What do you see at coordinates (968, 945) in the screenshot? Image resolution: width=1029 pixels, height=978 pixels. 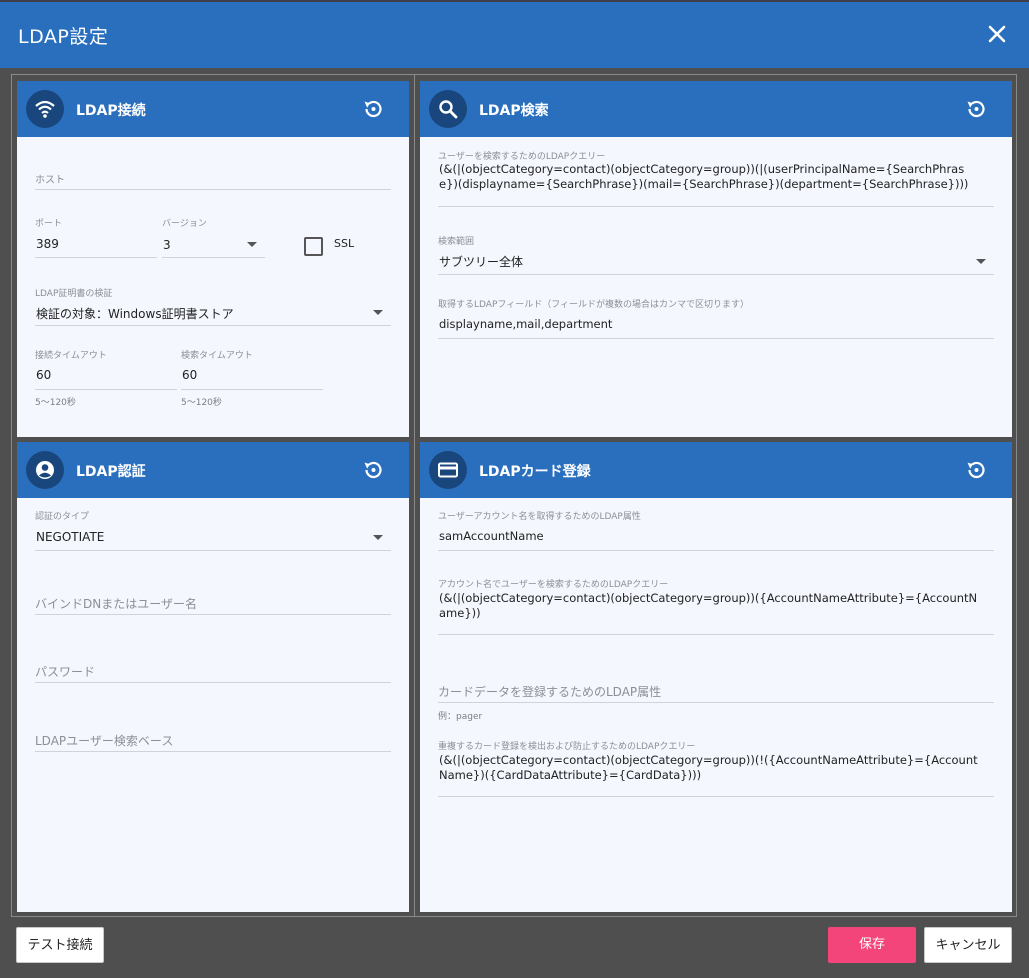 I see `cancel-button: キャンセル` at bounding box center [968, 945].